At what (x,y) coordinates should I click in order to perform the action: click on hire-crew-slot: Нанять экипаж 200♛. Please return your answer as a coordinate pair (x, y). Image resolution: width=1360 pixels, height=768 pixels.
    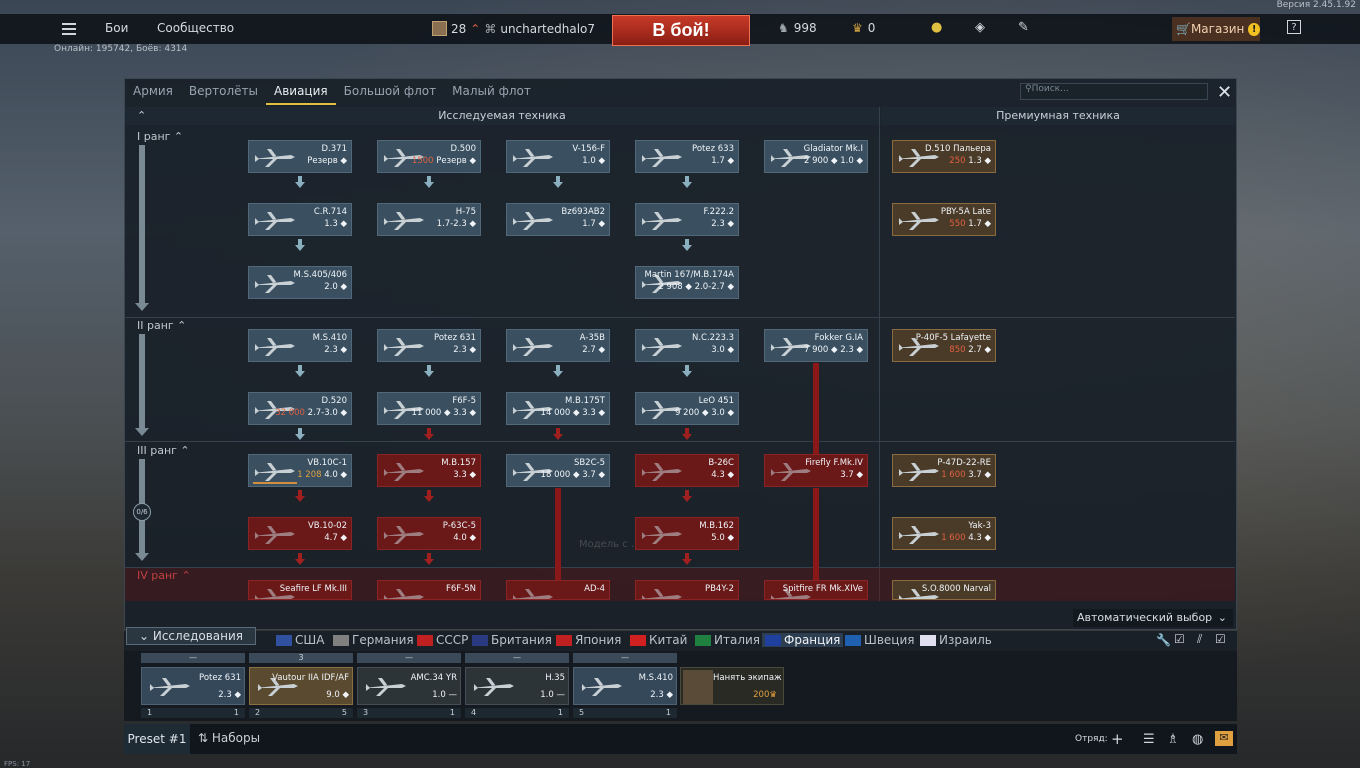
    Looking at the image, I should click on (732, 686).